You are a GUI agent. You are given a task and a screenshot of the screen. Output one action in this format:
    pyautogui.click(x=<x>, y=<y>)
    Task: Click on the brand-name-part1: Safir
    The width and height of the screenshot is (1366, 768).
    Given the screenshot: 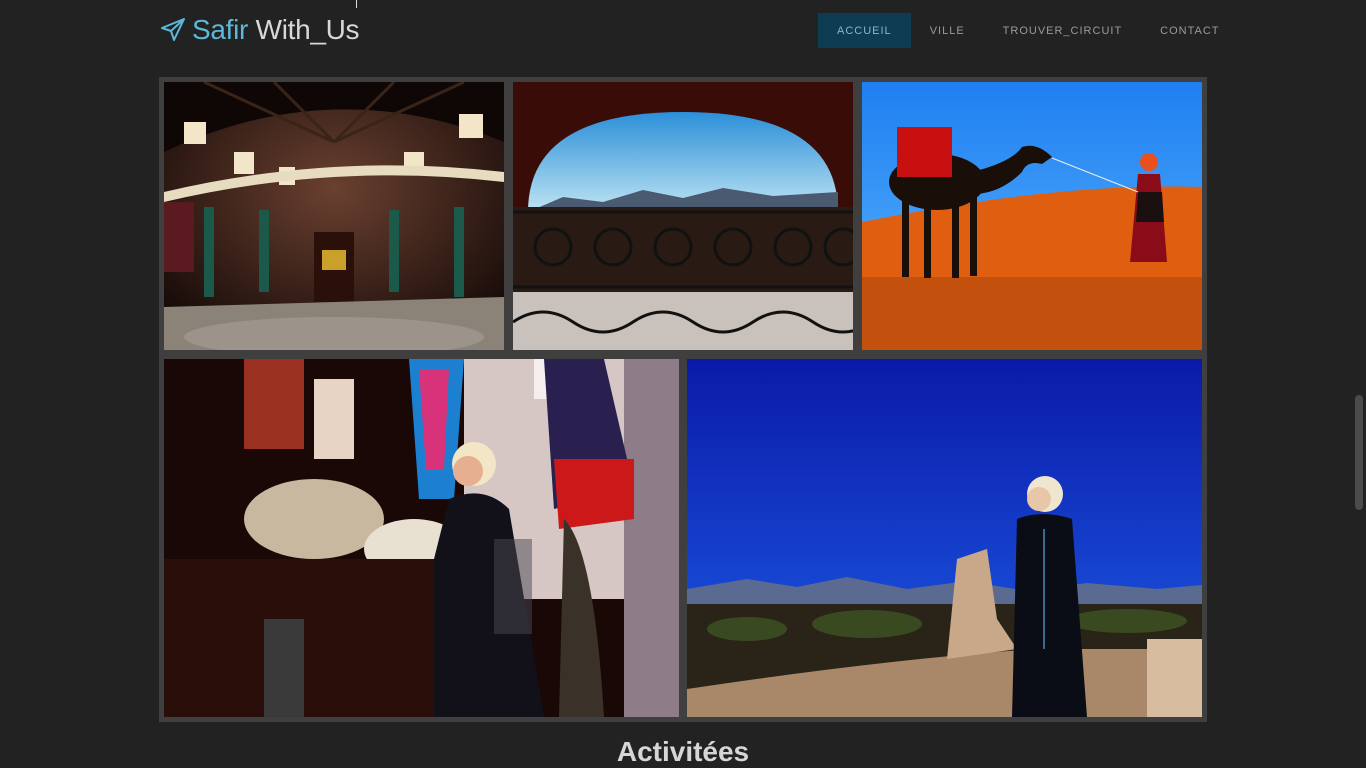 What is the action you would take?
    pyautogui.click(x=220, y=29)
    